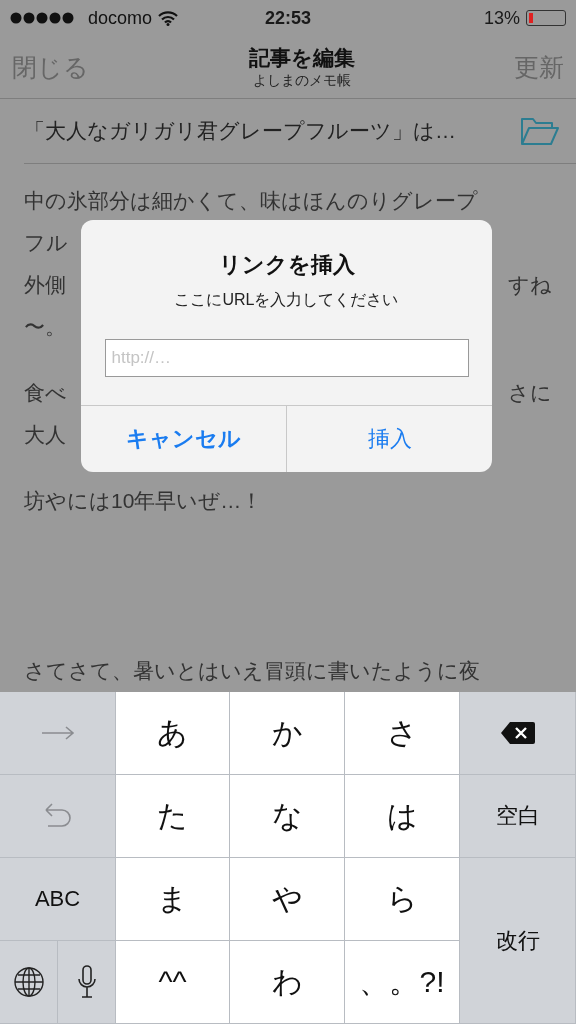 Image resolution: width=576 pixels, height=1024 pixels. Describe the element at coordinates (45, 285) in the screenshot. I see `body-text: 外側` at that location.